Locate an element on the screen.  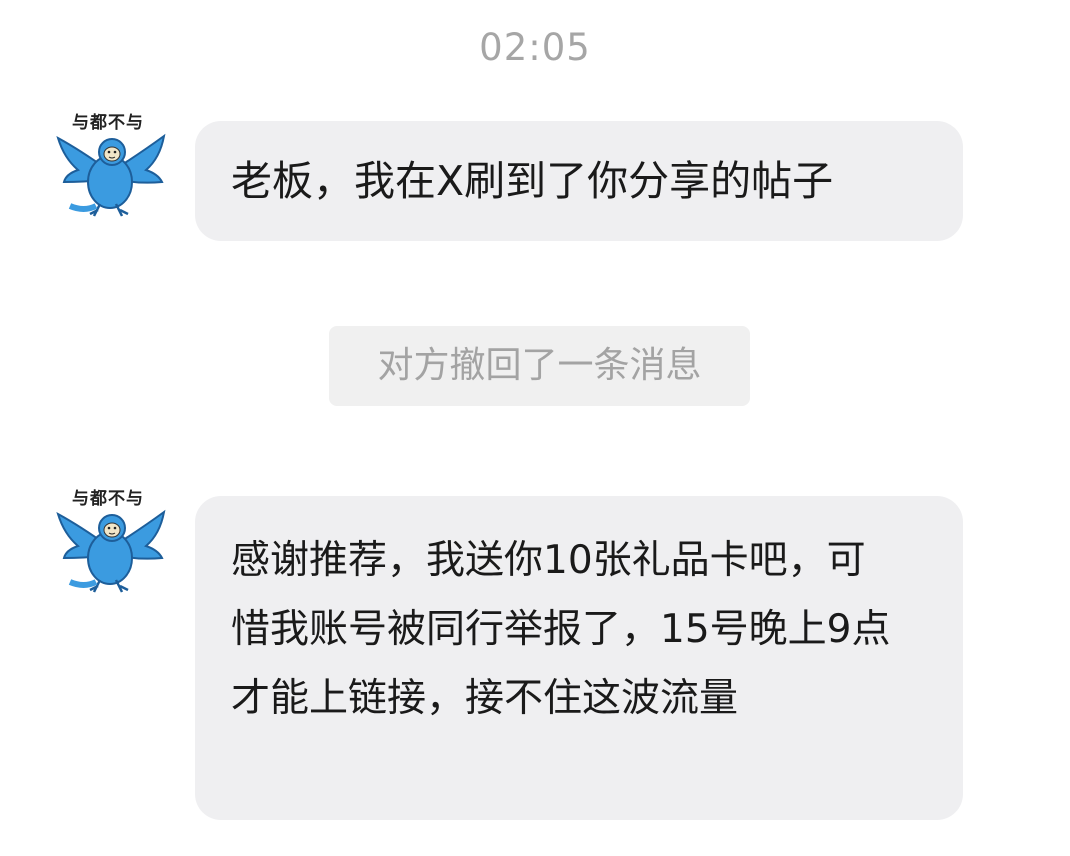
timestamp: 02:05 is located at coordinates (535, 47).